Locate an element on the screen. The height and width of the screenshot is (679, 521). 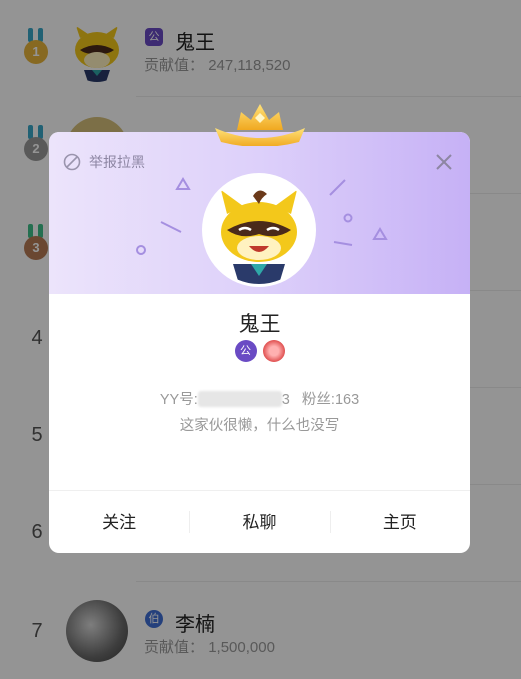
fan-badge-icon is located at coordinates (273, 351).